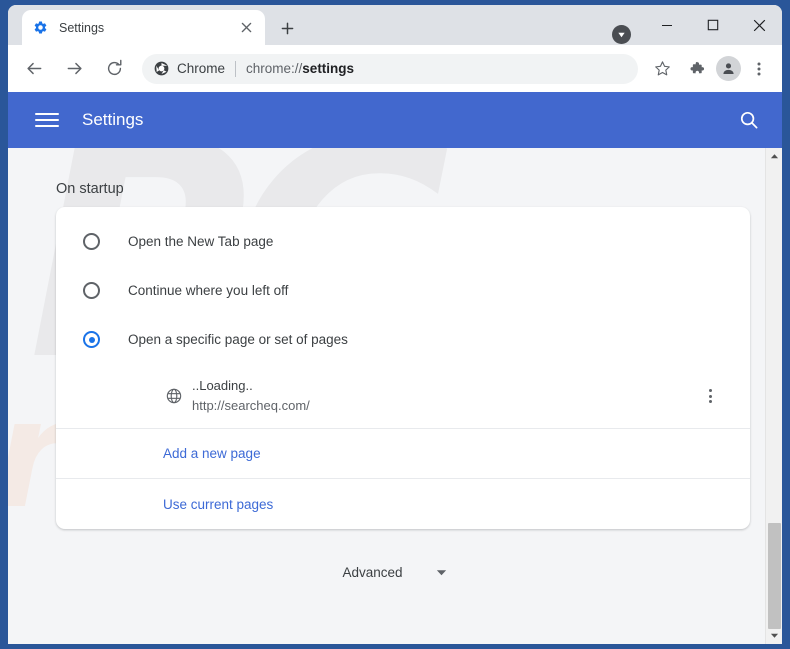 This screenshot has height=649, width=790. I want to click on download-indicator, so click(621, 34).